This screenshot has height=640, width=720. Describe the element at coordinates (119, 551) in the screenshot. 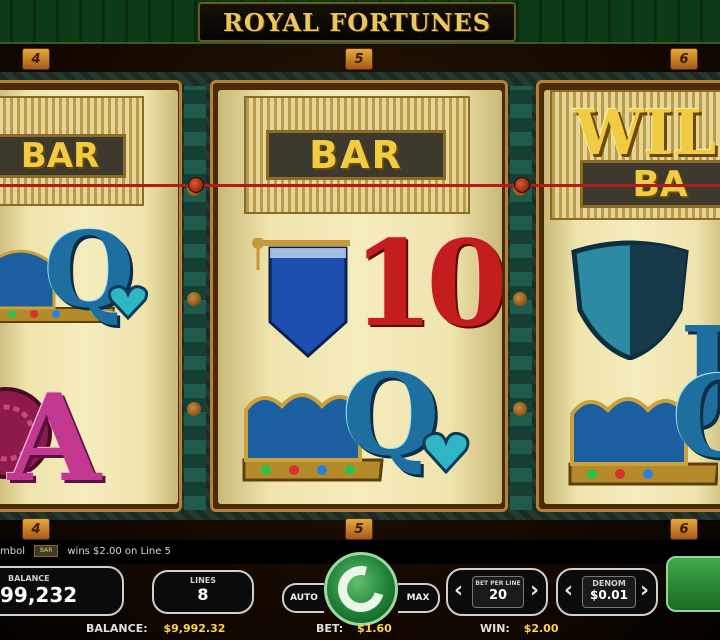

I see `win-text: wins $2.00 on Line 5` at that location.